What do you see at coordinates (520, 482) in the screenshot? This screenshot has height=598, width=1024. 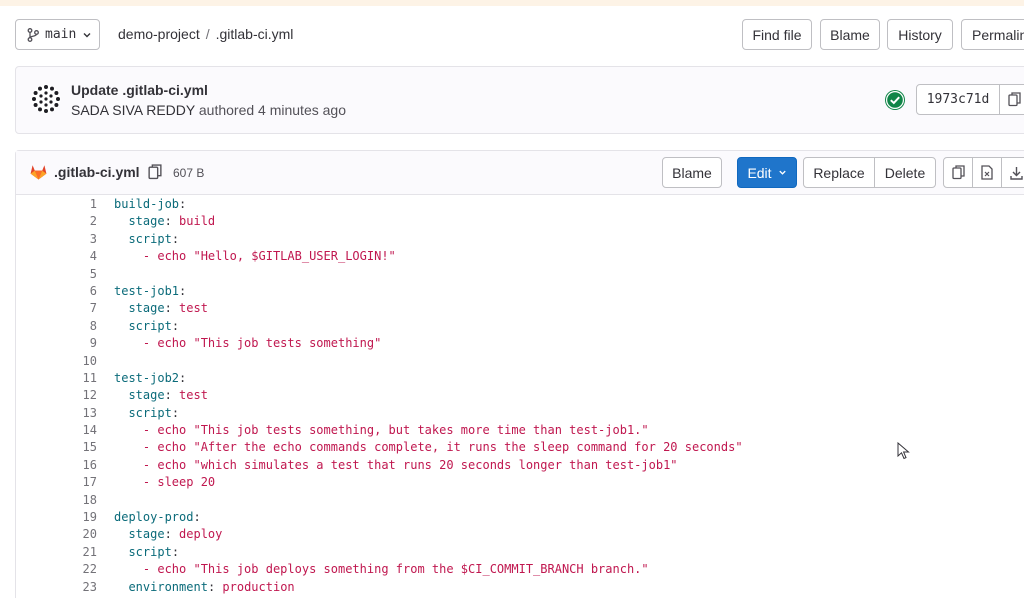 I see `code-line: 17 - sleep 20` at bounding box center [520, 482].